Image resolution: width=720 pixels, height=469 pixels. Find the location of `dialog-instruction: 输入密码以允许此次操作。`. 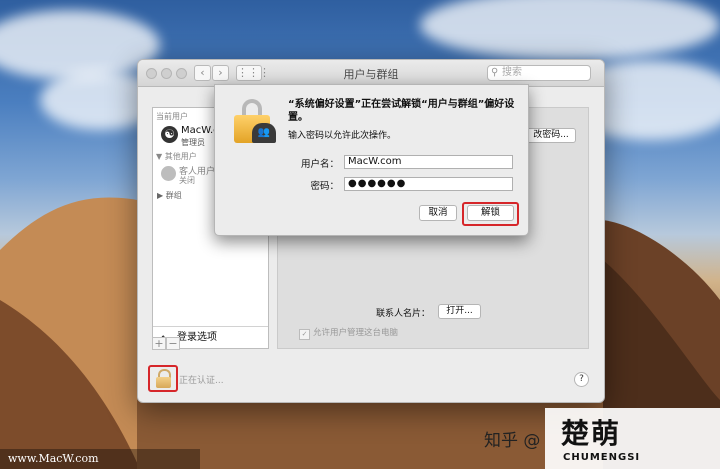

dialog-instruction: 输入密码以允许此次操作。 is located at coordinates (342, 136).